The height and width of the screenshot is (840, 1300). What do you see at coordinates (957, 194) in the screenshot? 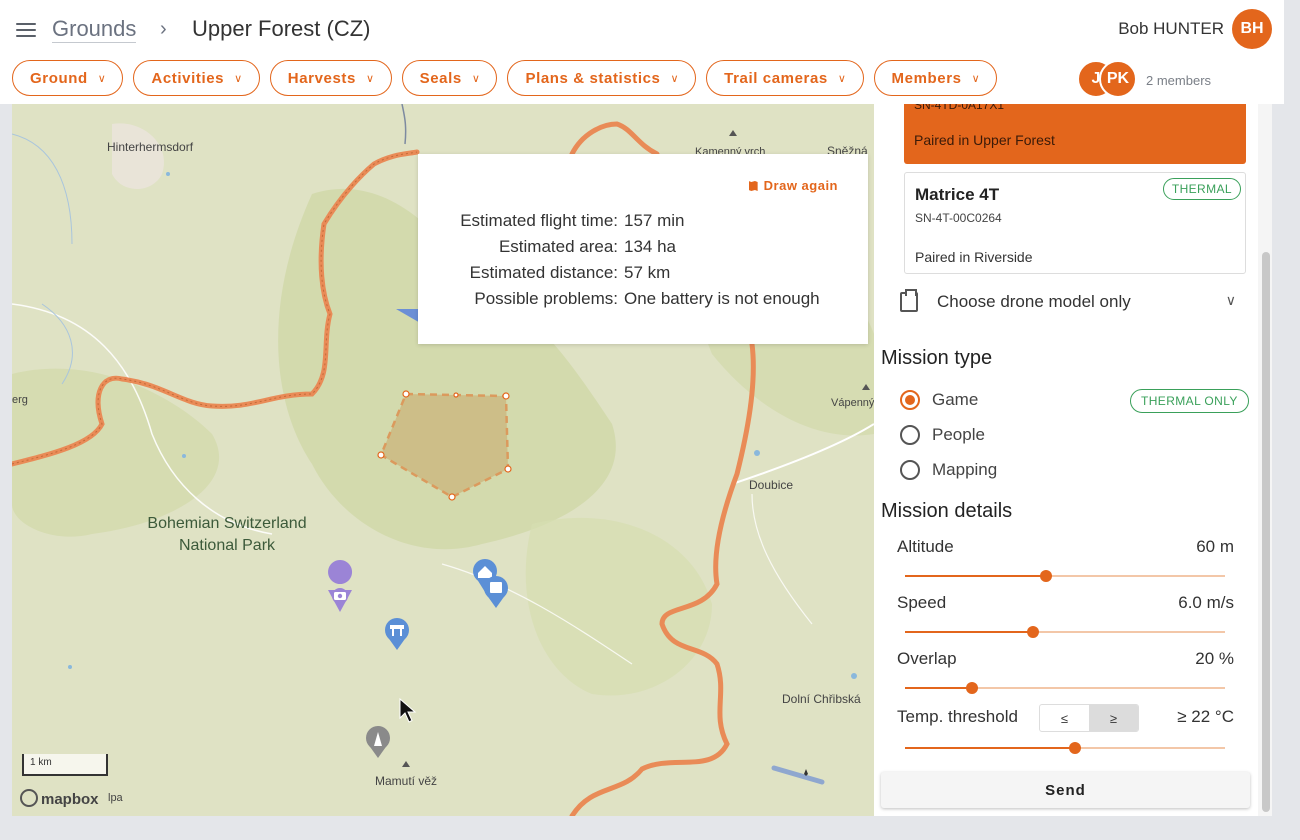
I see `drone-name: Matrice 4T` at bounding box center [957, 194].